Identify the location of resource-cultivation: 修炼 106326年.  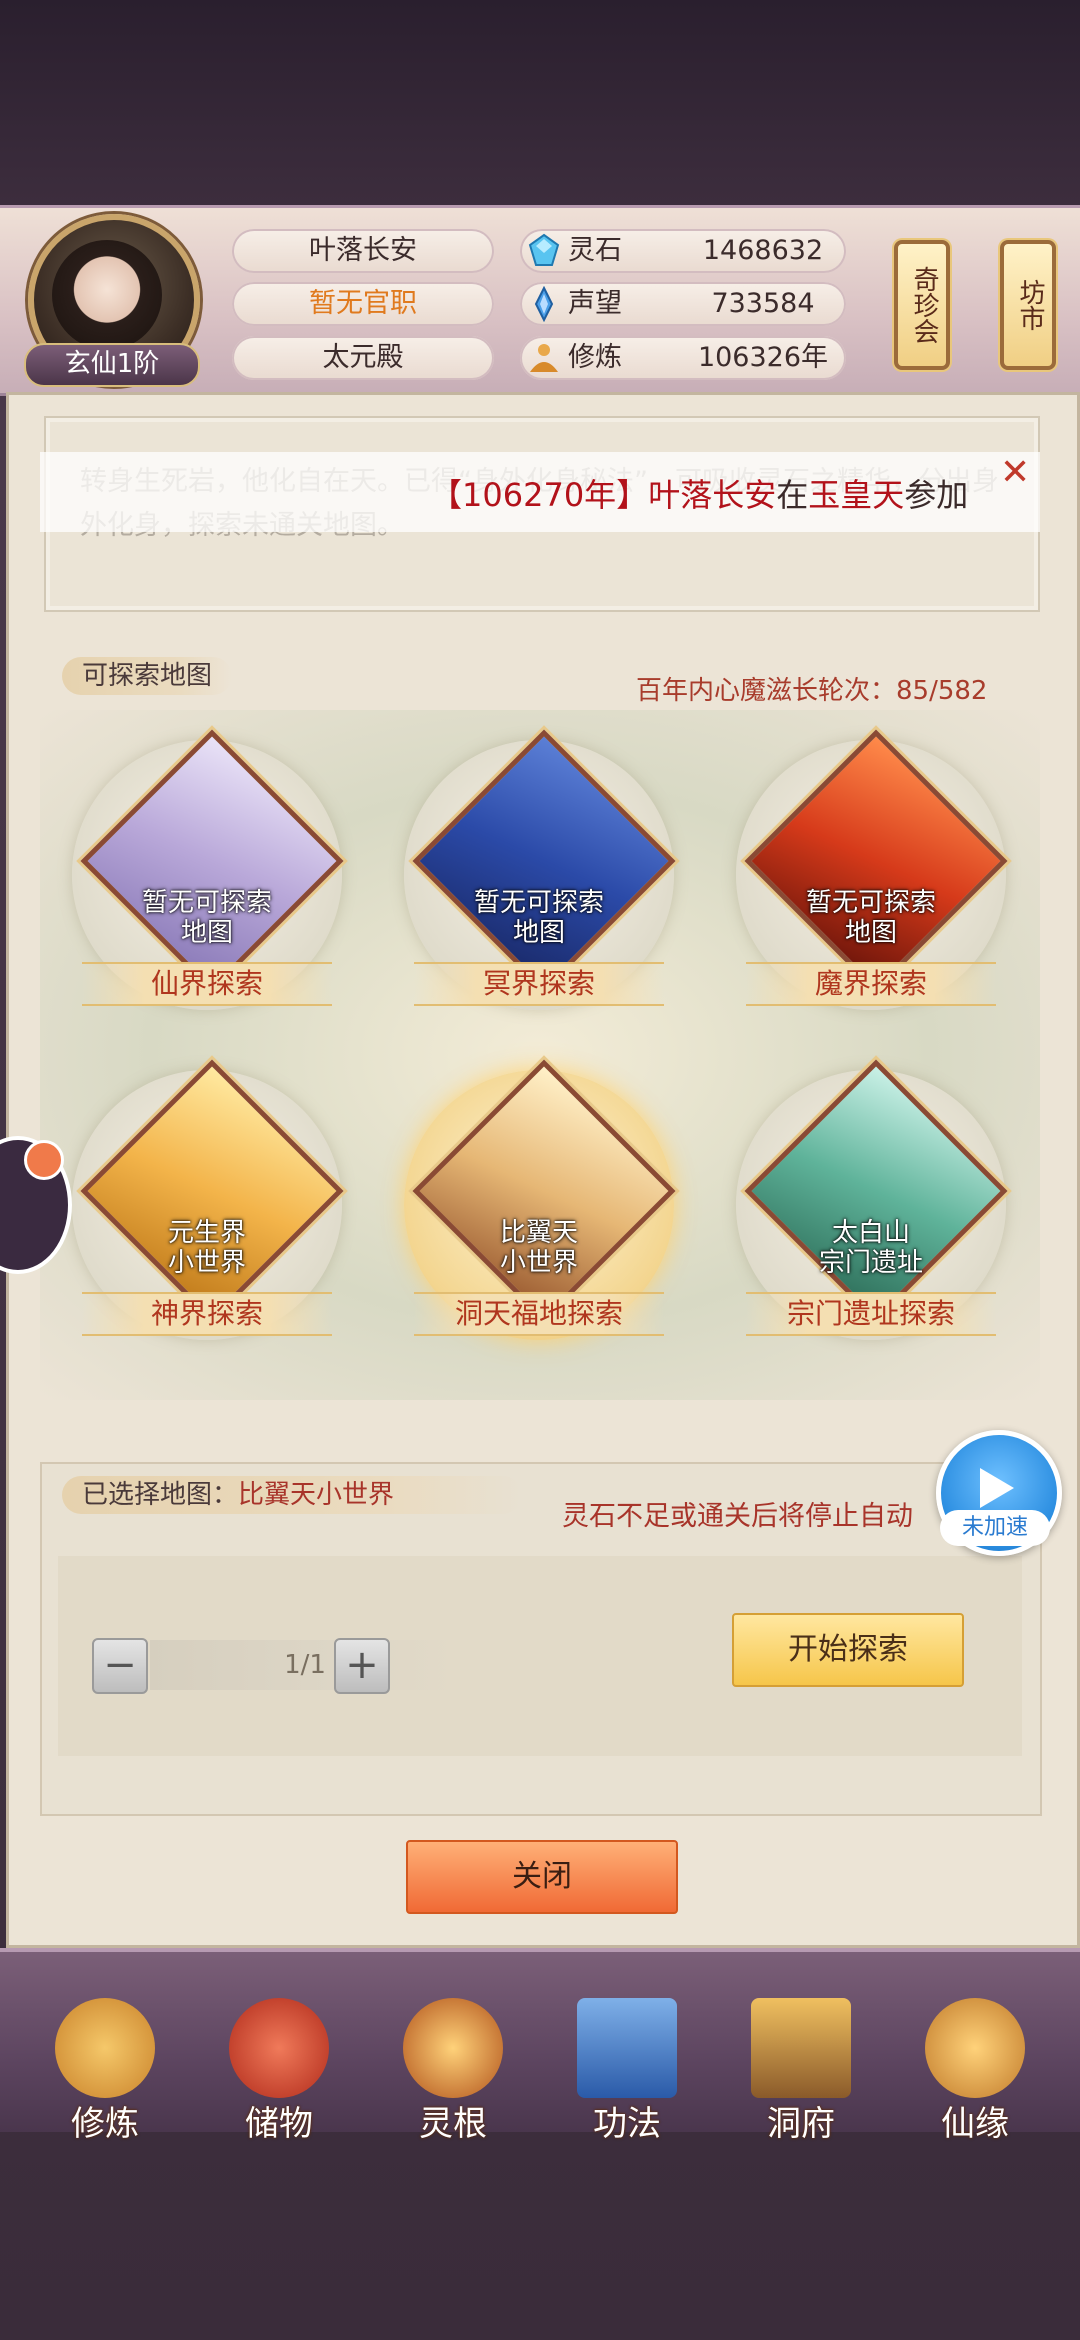
(683, 358).